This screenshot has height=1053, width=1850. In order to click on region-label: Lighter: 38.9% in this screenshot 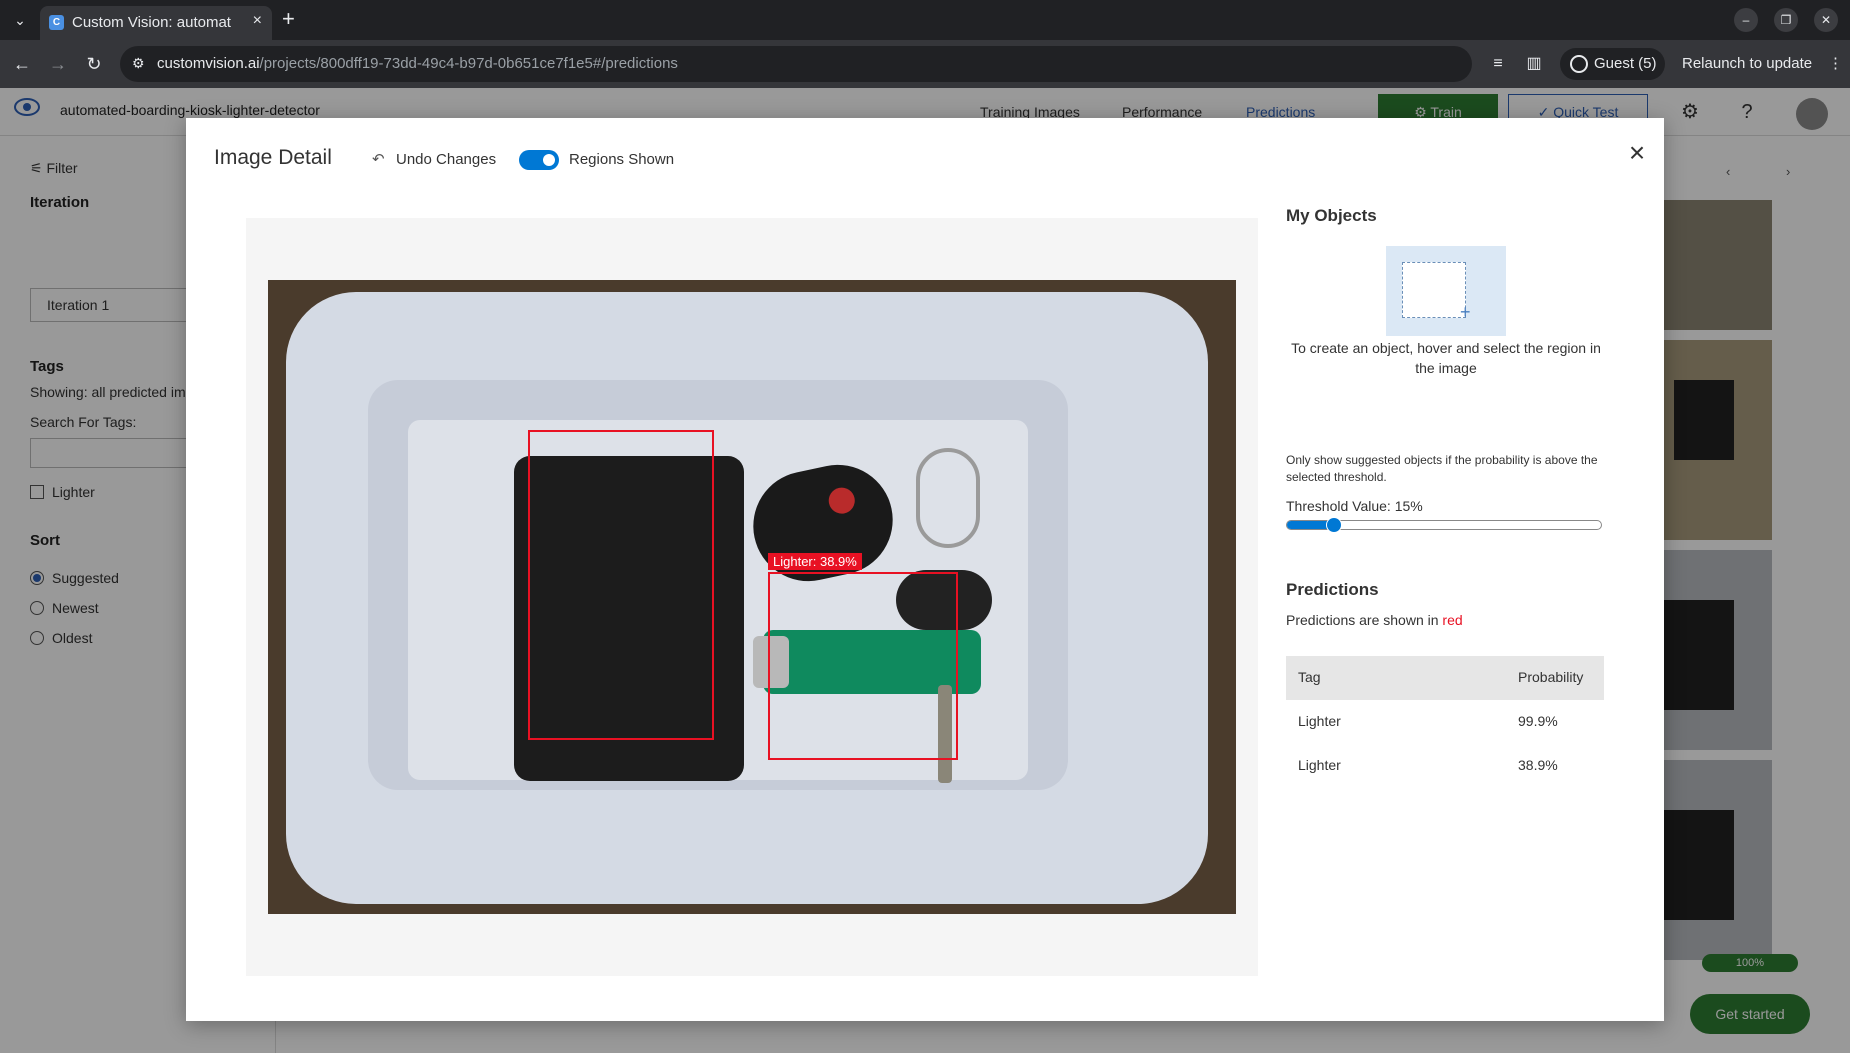, I will do `click(815, 561)`.